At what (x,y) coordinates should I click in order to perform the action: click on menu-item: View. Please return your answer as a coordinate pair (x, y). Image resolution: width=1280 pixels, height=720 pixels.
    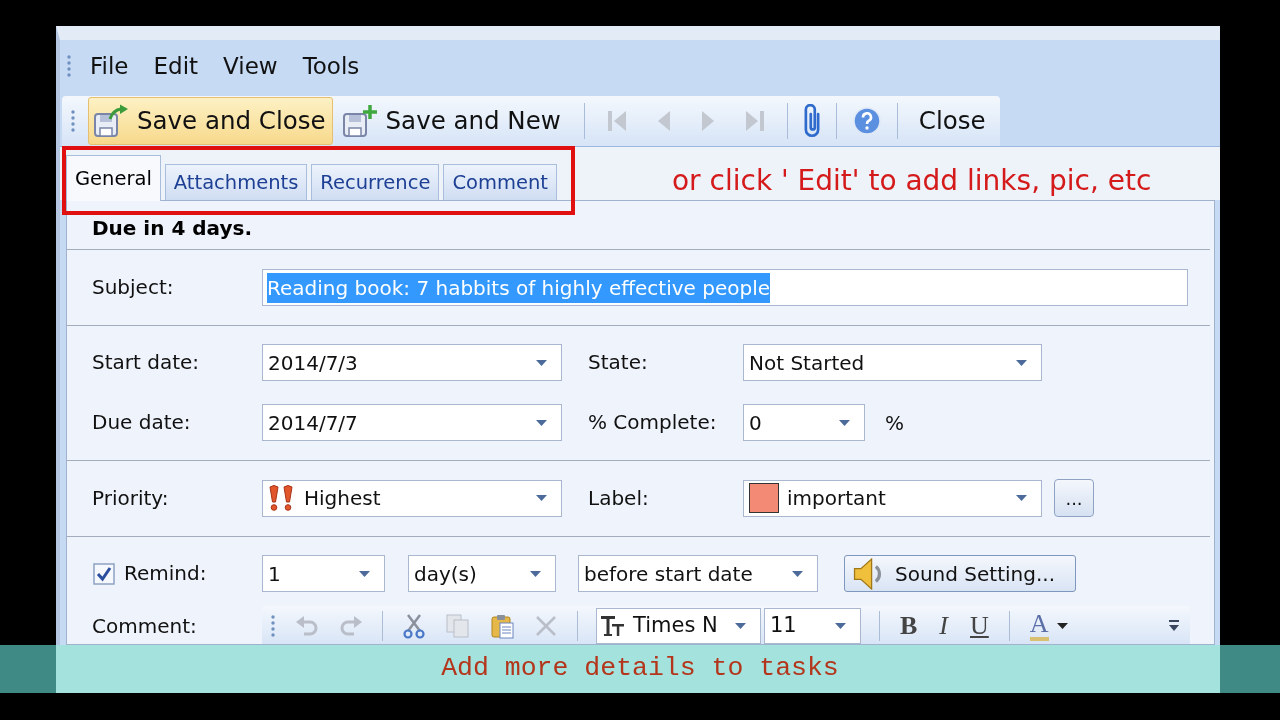
    Looking at the image, I should click on (250, 66).